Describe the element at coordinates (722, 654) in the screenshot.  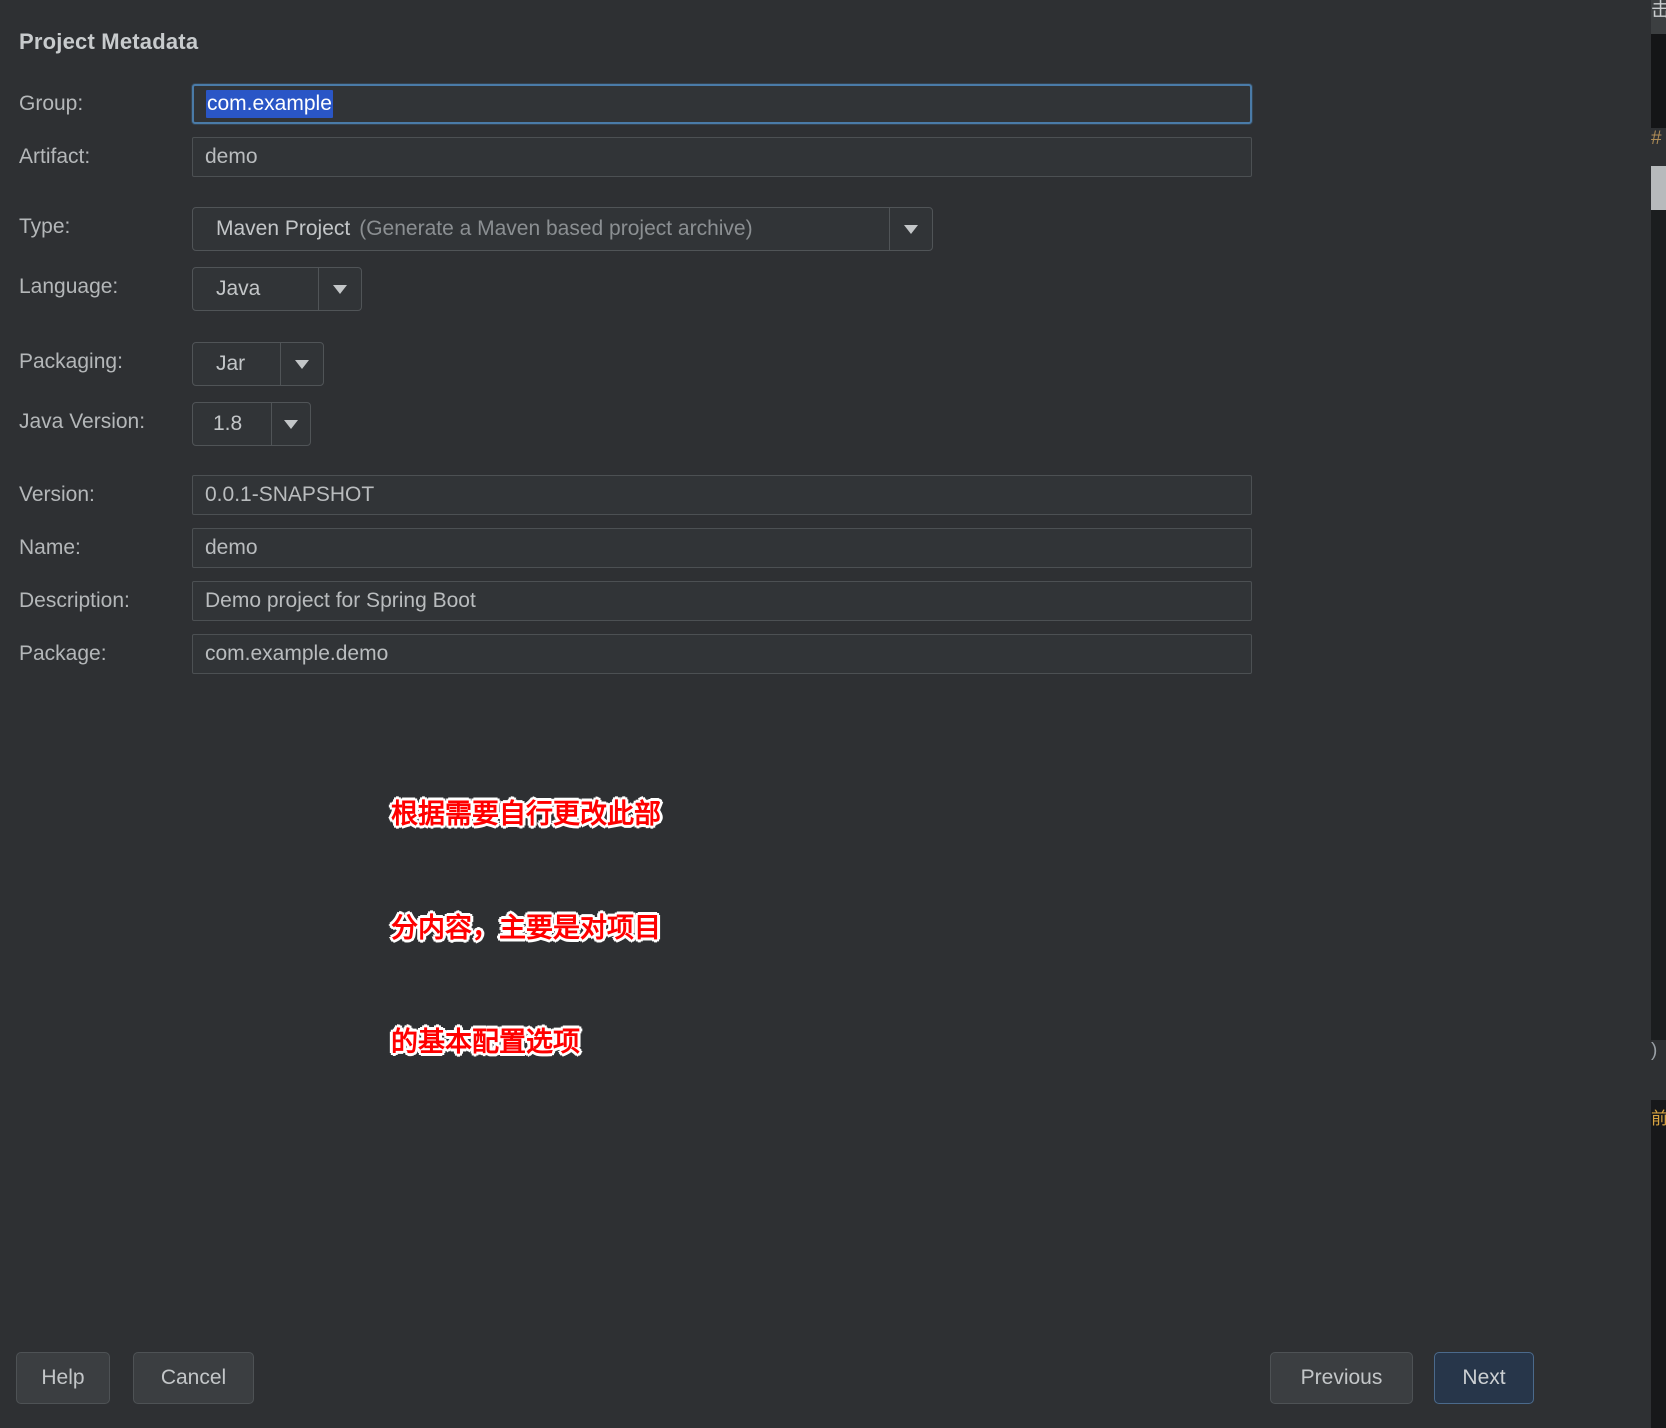
I see `package-input: com.example.demo` at that location.